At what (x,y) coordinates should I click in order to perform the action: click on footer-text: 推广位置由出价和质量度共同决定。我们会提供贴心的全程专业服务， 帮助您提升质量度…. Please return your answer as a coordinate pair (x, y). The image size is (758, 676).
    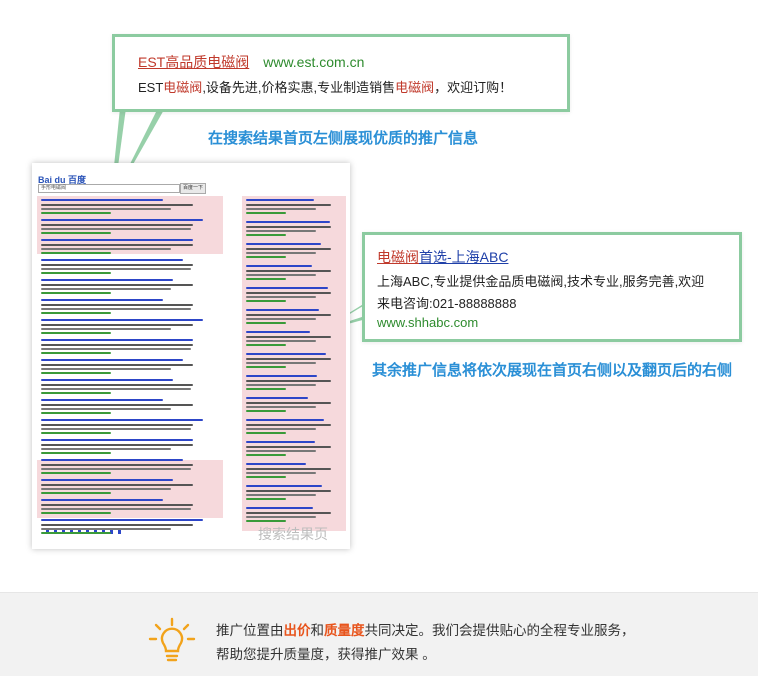
    Looking at the image, I should click on (425, 643).